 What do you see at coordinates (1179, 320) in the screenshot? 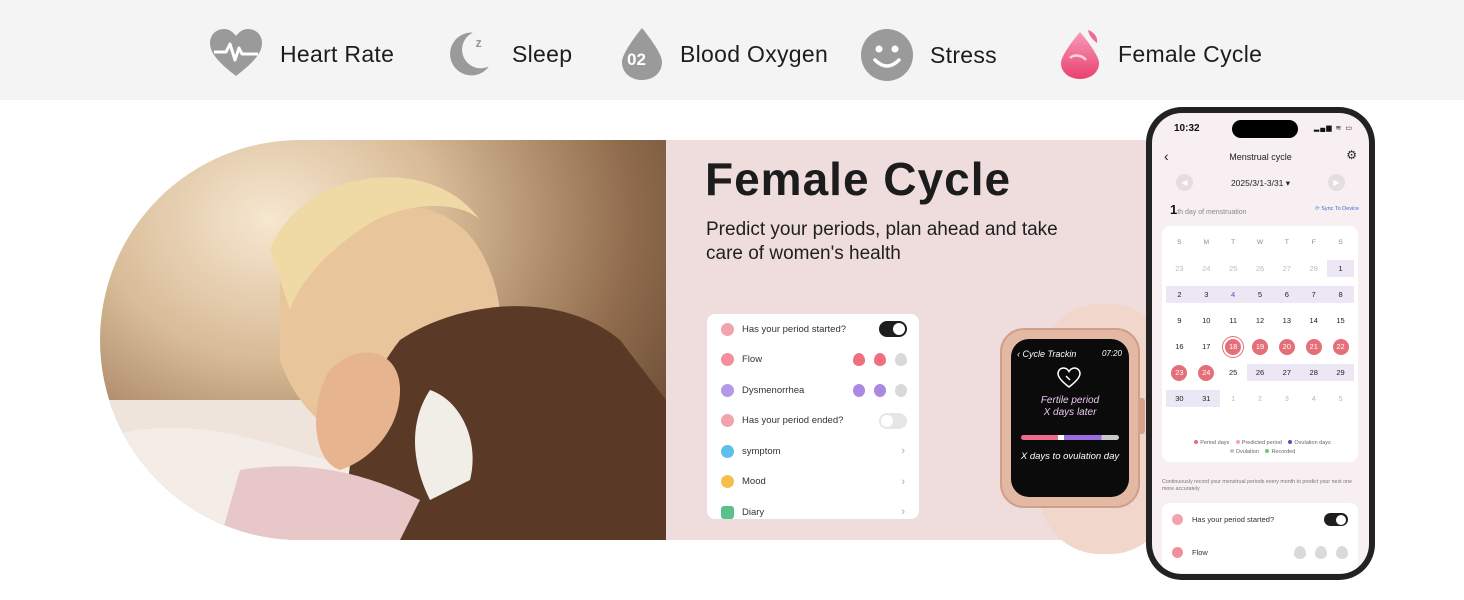
I see `calendar-day: 9` at bounding box center [1179, 320].